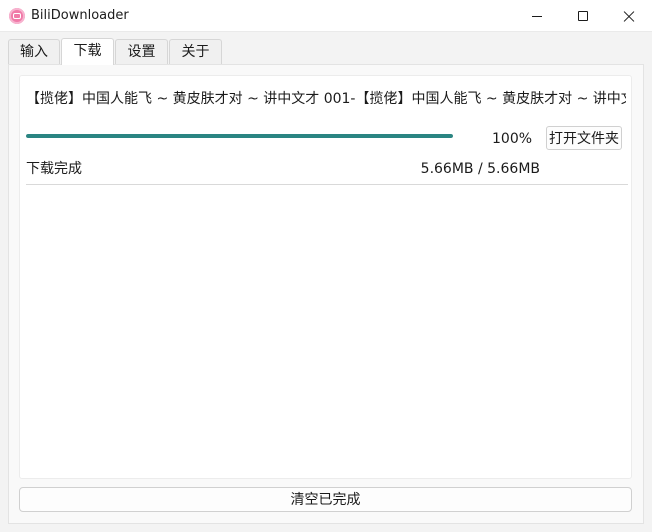 The image size is (652, 532). What do you see at coordinates (195, 51) in the screenshot?
I see `tab-about: 关于` at bounding box center [195, 51].